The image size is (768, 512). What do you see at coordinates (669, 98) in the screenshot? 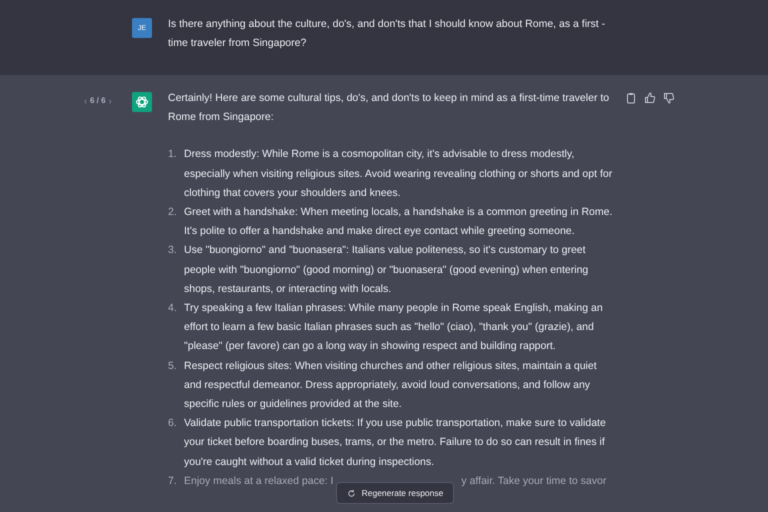
I see `thumbs-down-icon` at bounding box center [669, 98].